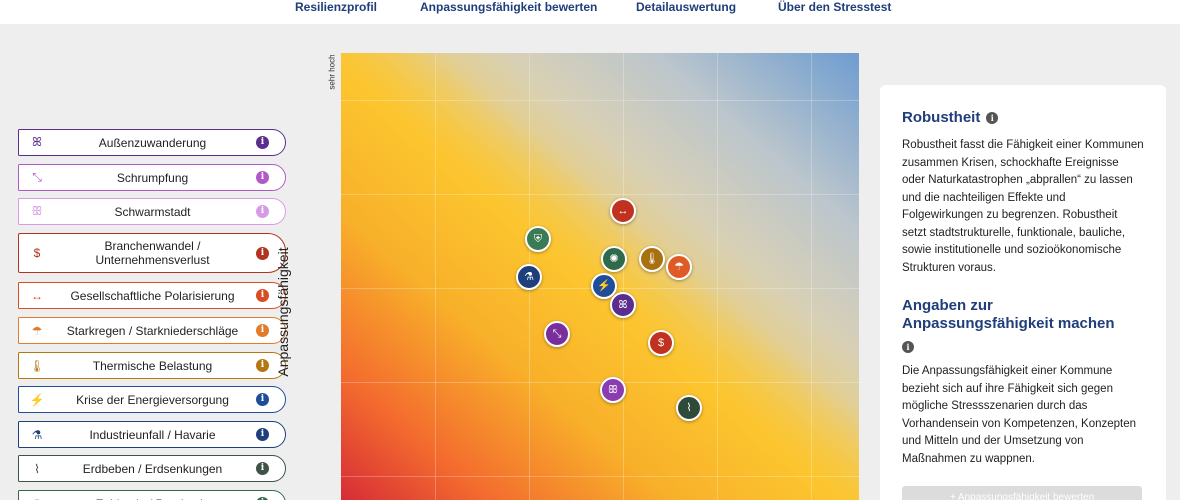 The height and width of the screenshot is (500, 1180). I want to click on hazard-item: ⤡ Schrumpfung i, so click(152, 177).